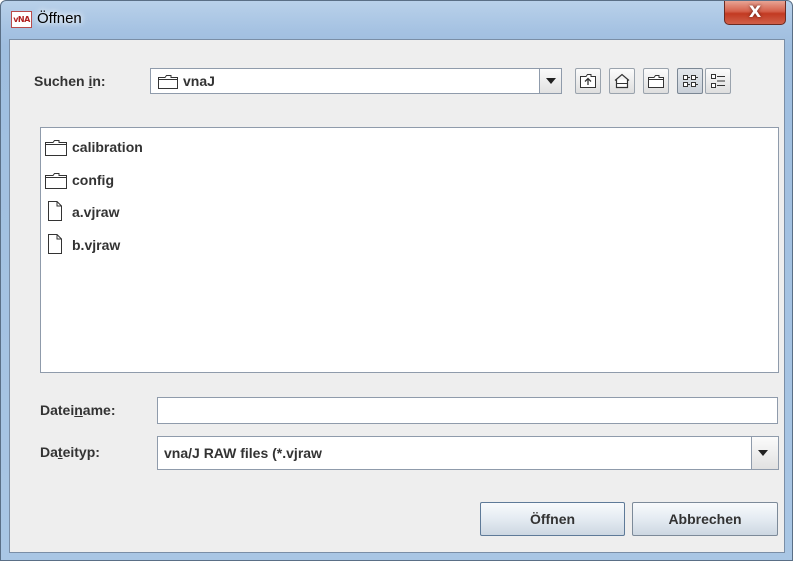 This screenshot has width=795, height=563. What do you see at coordinates (78, 410) in the screenshot?
I see `filename-label: Dateiname:` at bounding box center [78, 410].